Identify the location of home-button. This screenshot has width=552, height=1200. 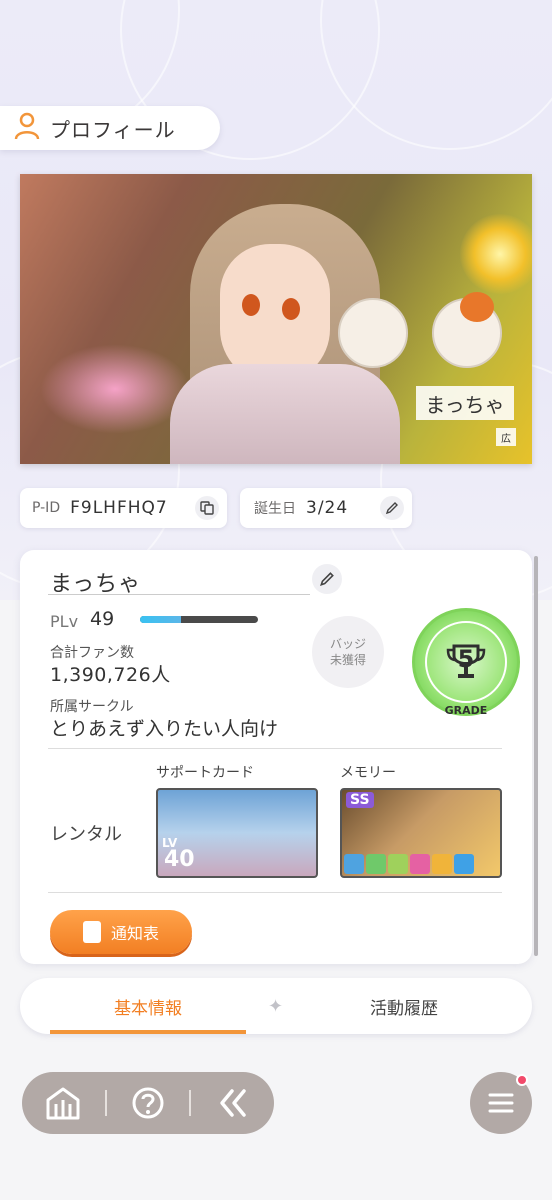
(63, 1103).